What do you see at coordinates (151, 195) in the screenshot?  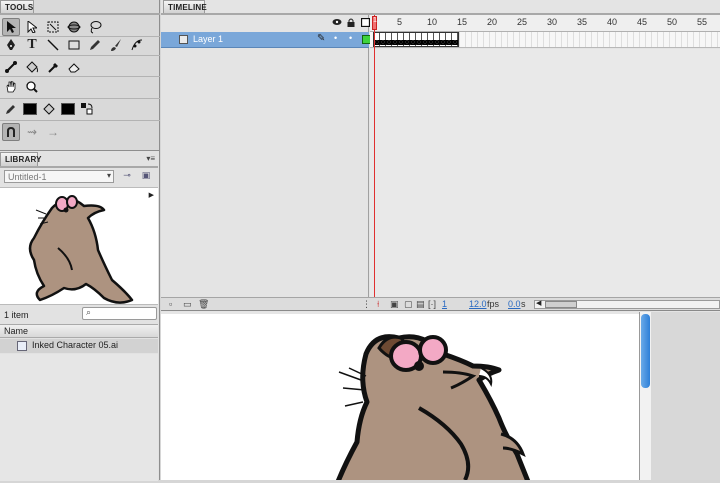 I see `play-icon: ▶` at bounding box center [151, 195].